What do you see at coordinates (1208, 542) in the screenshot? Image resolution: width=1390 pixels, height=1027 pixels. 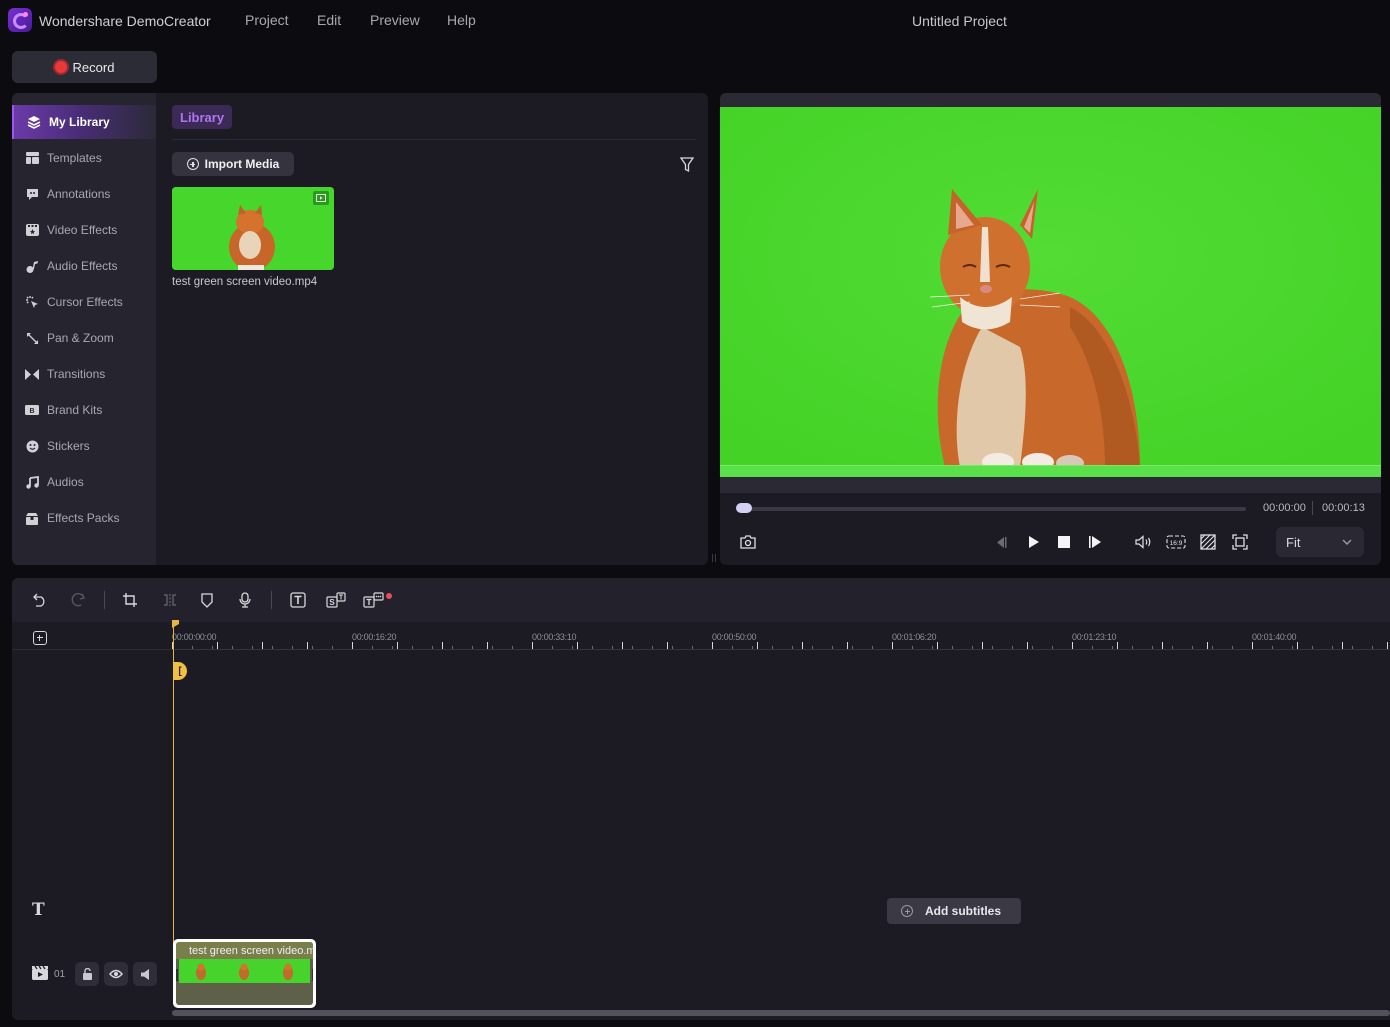 I see `background-toggle-button` at bounding box center [1208, 542].